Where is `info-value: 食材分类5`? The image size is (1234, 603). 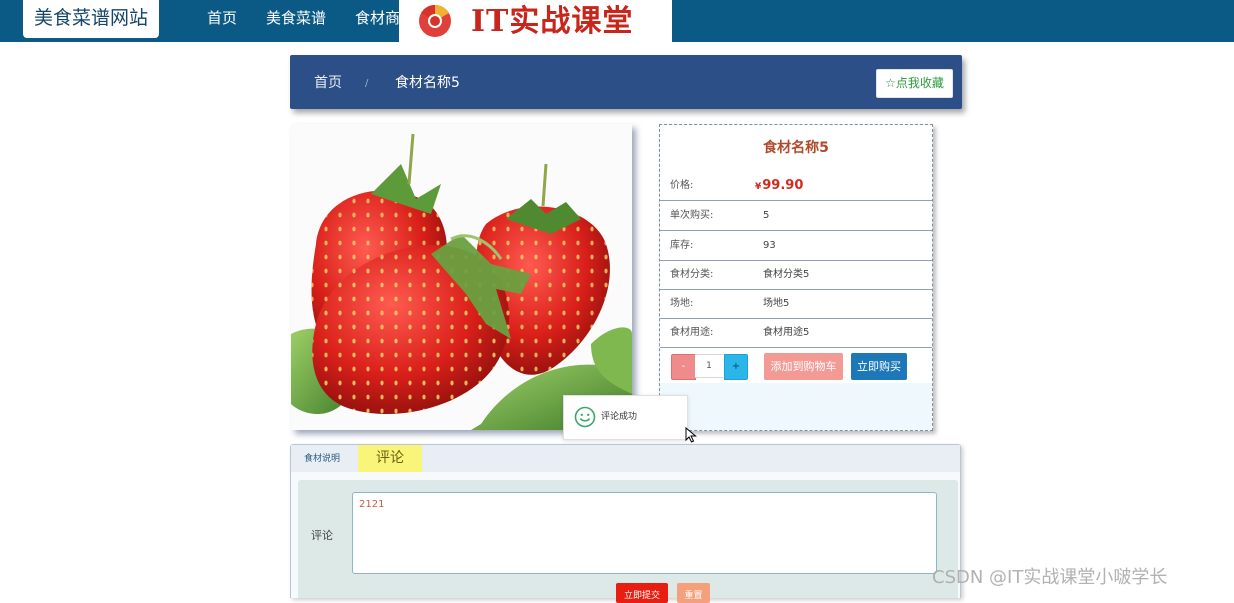
info-value: 食材分类5 is located at coordinates (786, 274).